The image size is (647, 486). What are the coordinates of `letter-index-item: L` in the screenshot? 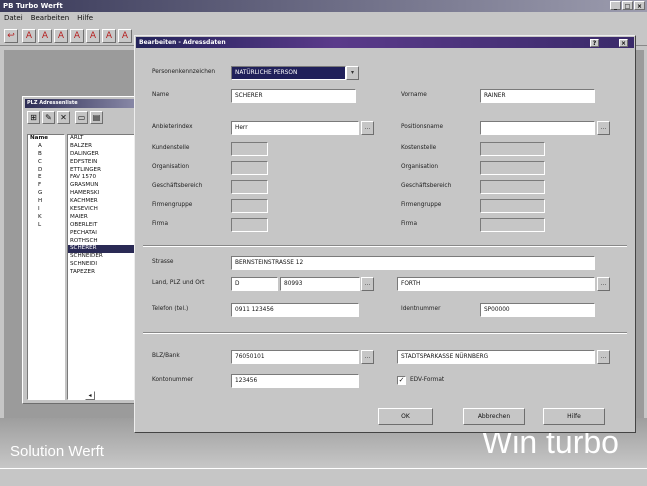 It's located at (46, 226).